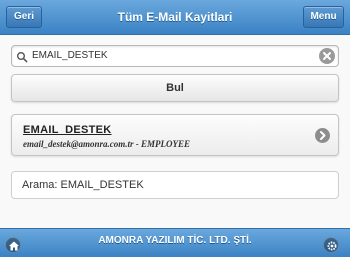  I want to click on page-title: Tüm E-Mail Kayitlari, so click(175, 17).